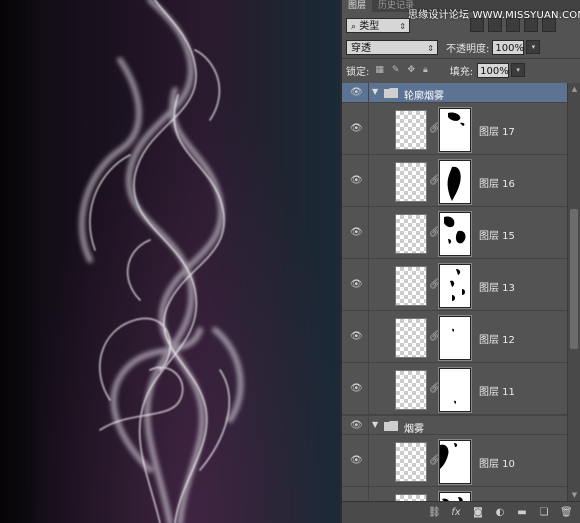 This screenshot has width=580, height=523. Describe the element at coordinates (461, 58) in the screenshot. I see `divider` at that location.